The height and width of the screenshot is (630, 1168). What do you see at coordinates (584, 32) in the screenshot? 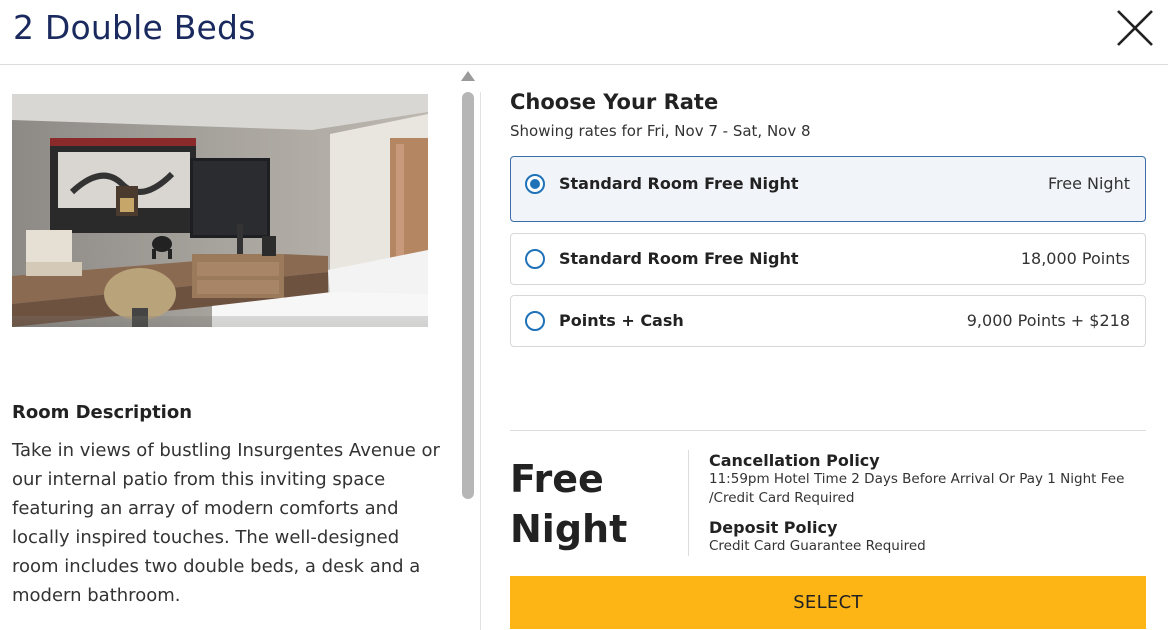
I see `modal-header: 2 Double Beds` at bounding box center [584, 32].